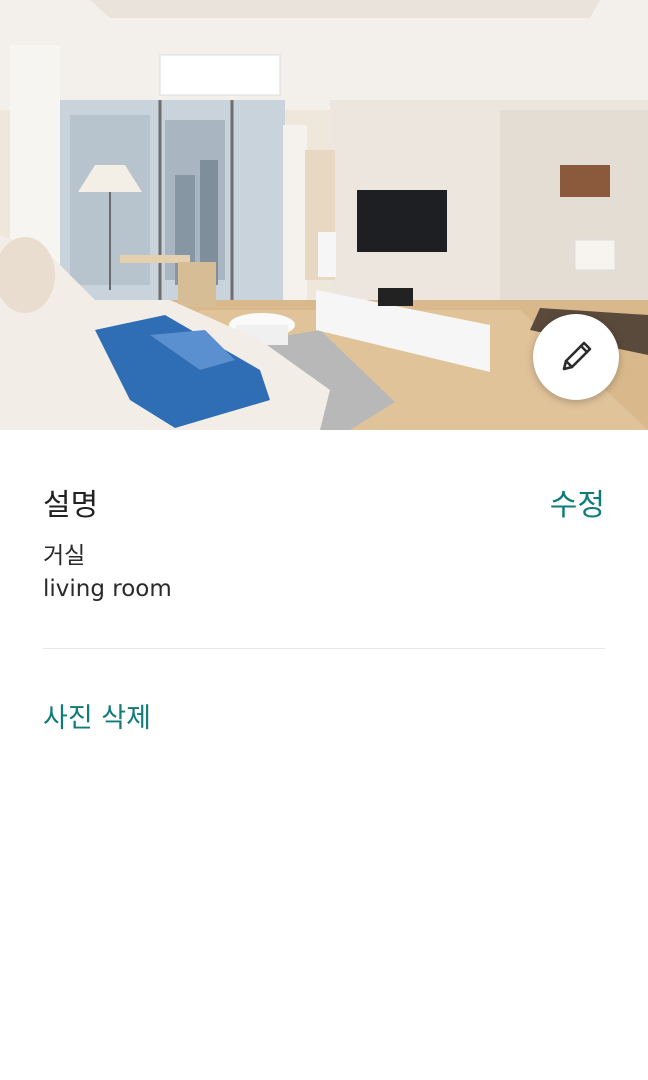 The height and width of the screenshot is (1080, 648). Describe the element at coordinates (577, 502) in the screenshot. I see `edit-description-button: 수정` at that location.